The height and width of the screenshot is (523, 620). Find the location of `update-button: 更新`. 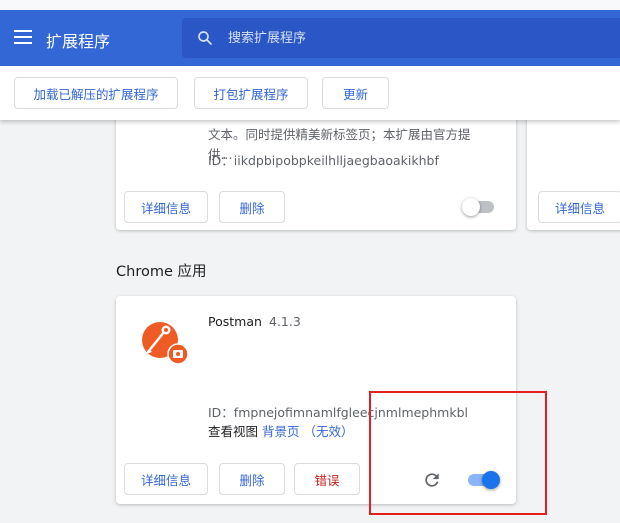

update-button: 更新 is located at coordinates (355, 93).